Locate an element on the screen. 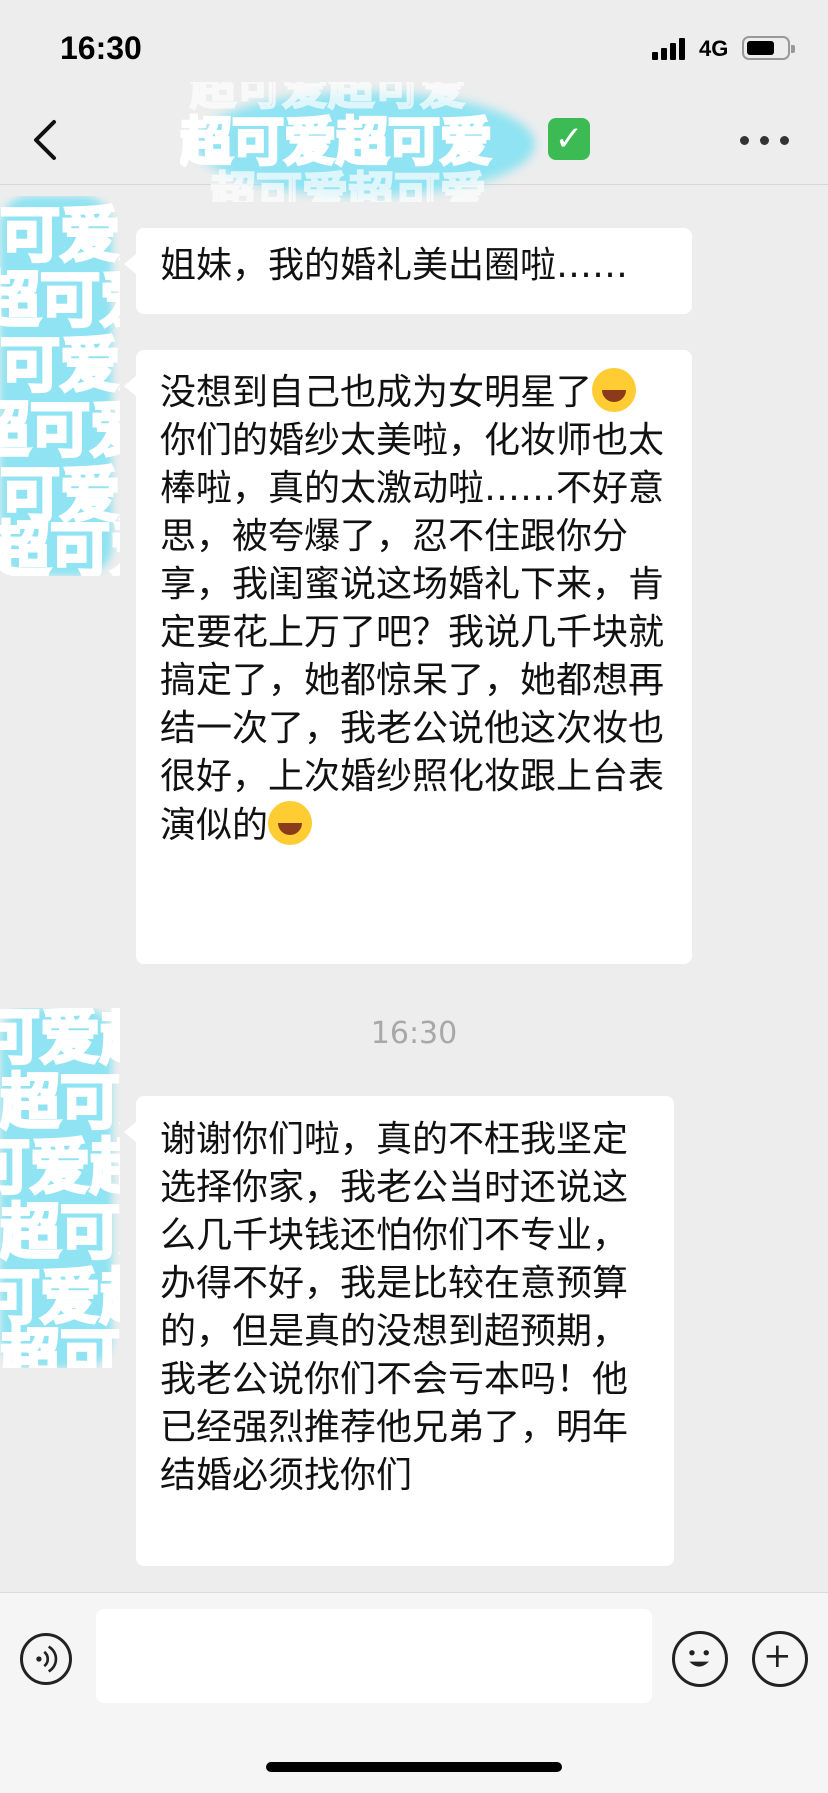 The height and width of the screenshot is (1793, 828). message-timestamp: 16:30 is located at coordinates (414, 1033).